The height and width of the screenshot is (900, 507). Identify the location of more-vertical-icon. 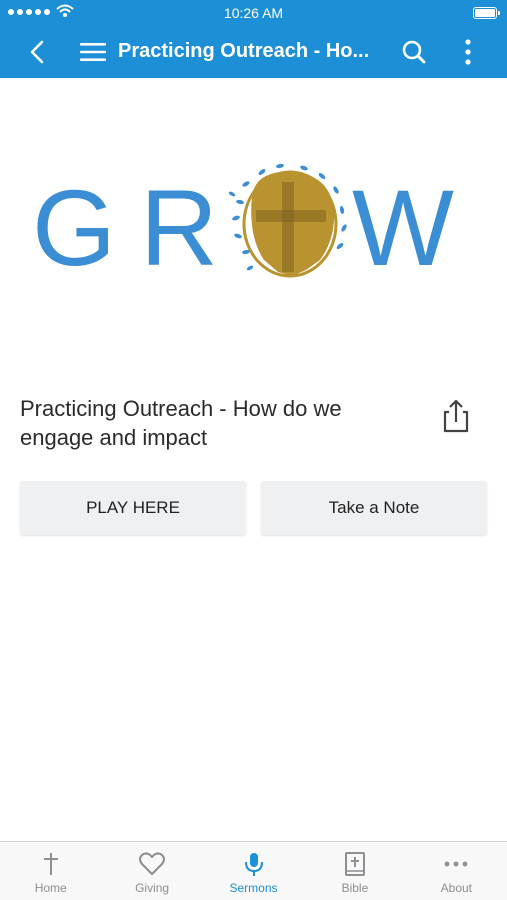
(468, 52).